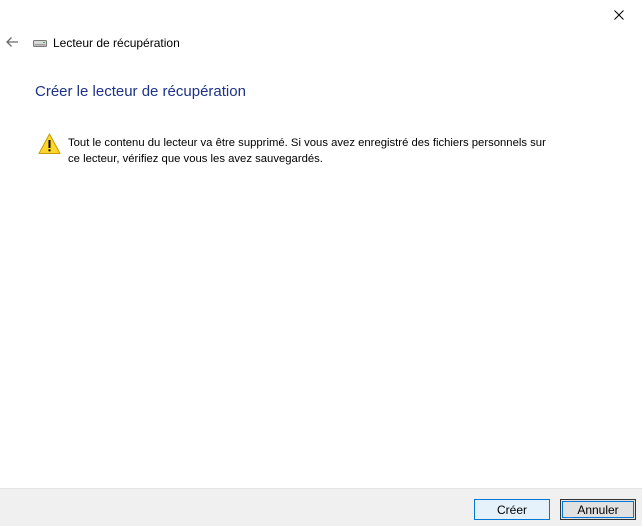 Image resolution: width=642 pixels, height=526 pixels. I want to click on back-button, so click(12, 42).